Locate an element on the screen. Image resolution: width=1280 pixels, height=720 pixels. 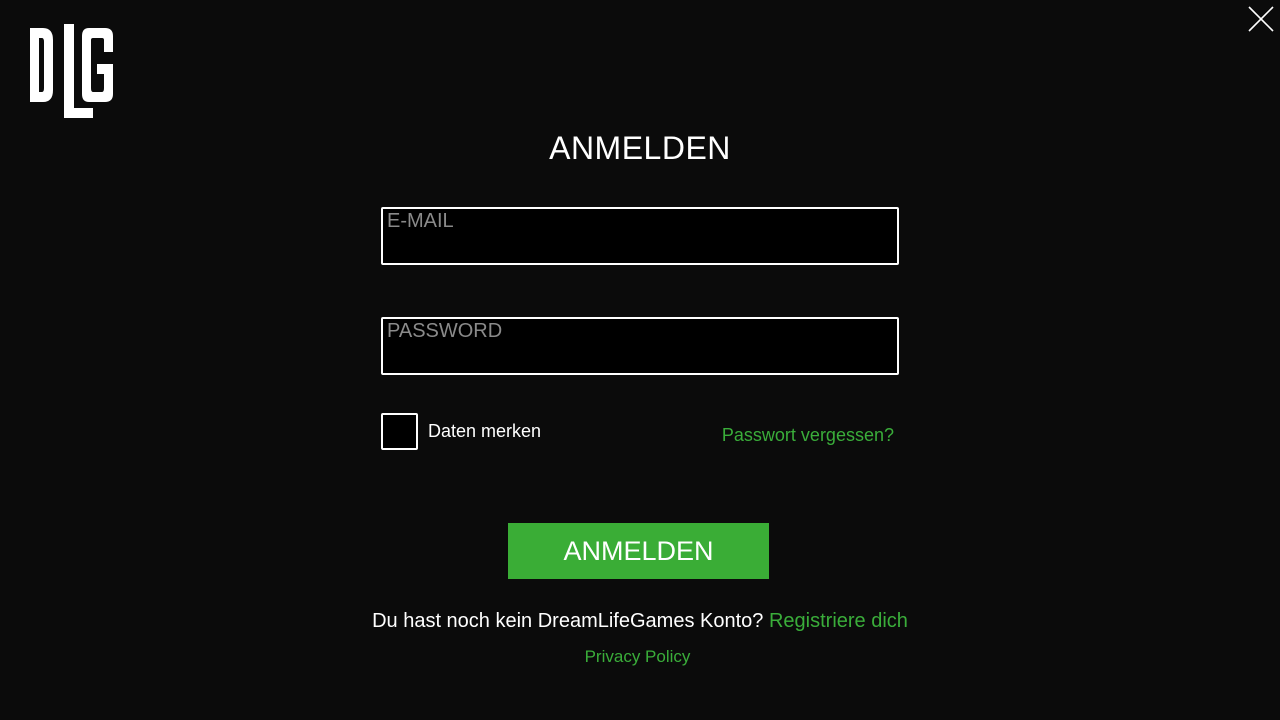
email-input is located at coordinates (640, 236).